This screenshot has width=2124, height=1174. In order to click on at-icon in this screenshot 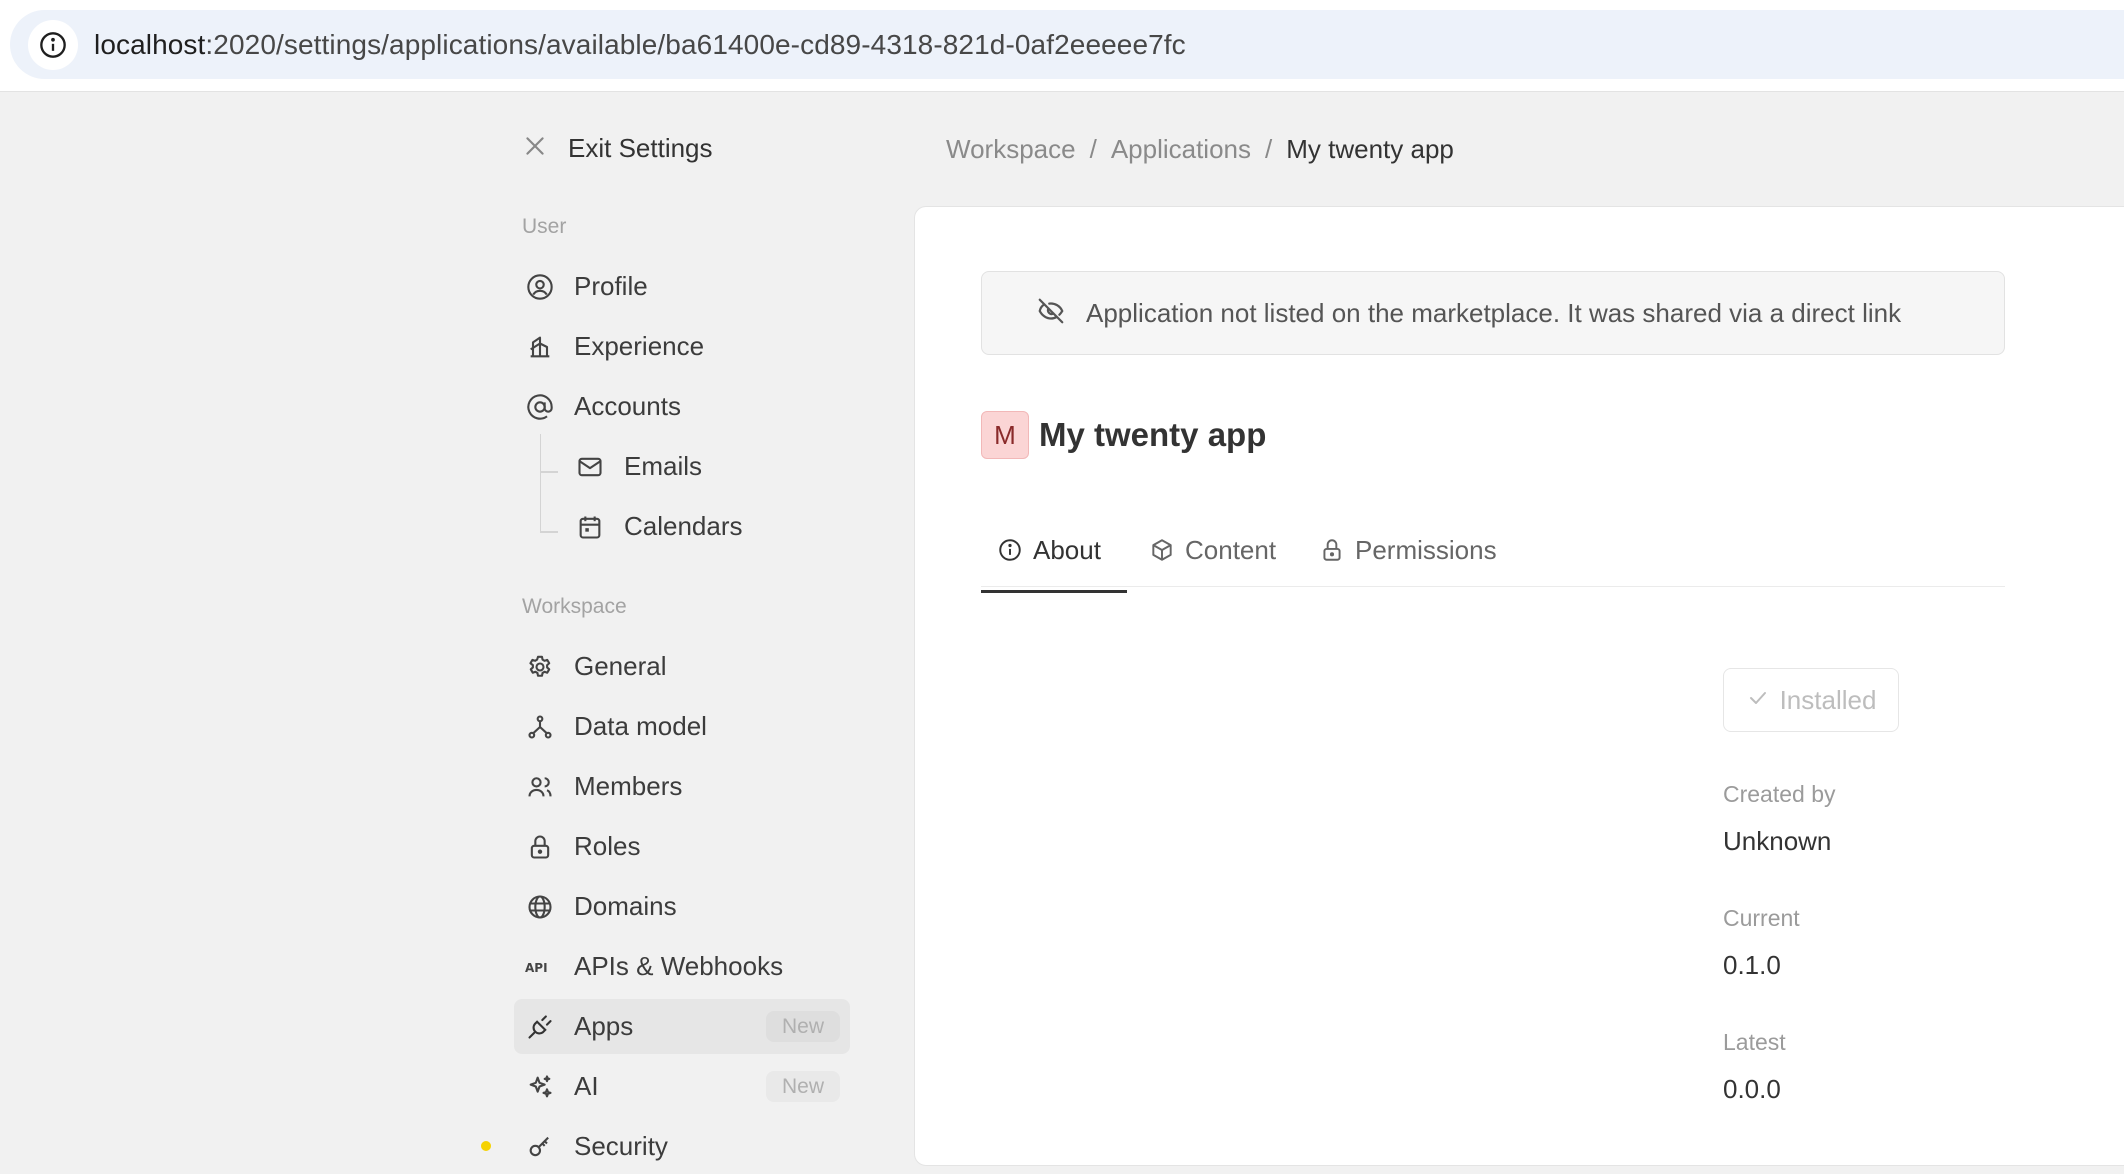, I will do `click(540, 407)`.